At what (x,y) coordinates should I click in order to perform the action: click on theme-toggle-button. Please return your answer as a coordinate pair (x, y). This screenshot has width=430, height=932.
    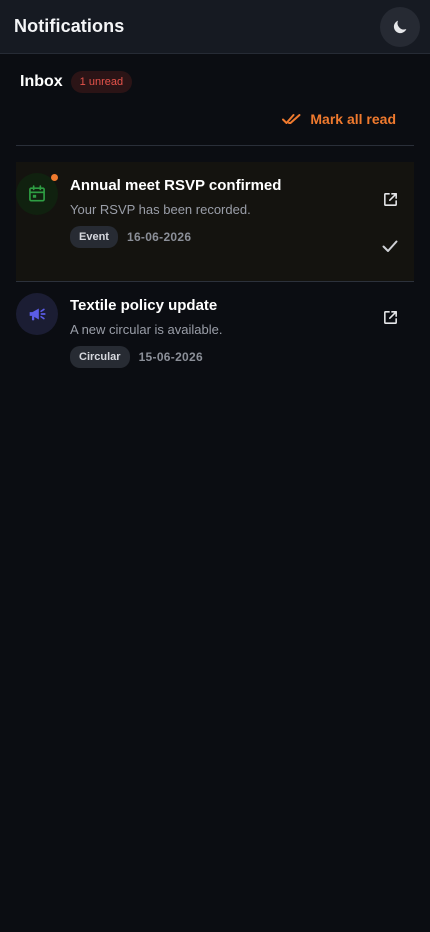
    Looking at the image, I should click on (400, 26).